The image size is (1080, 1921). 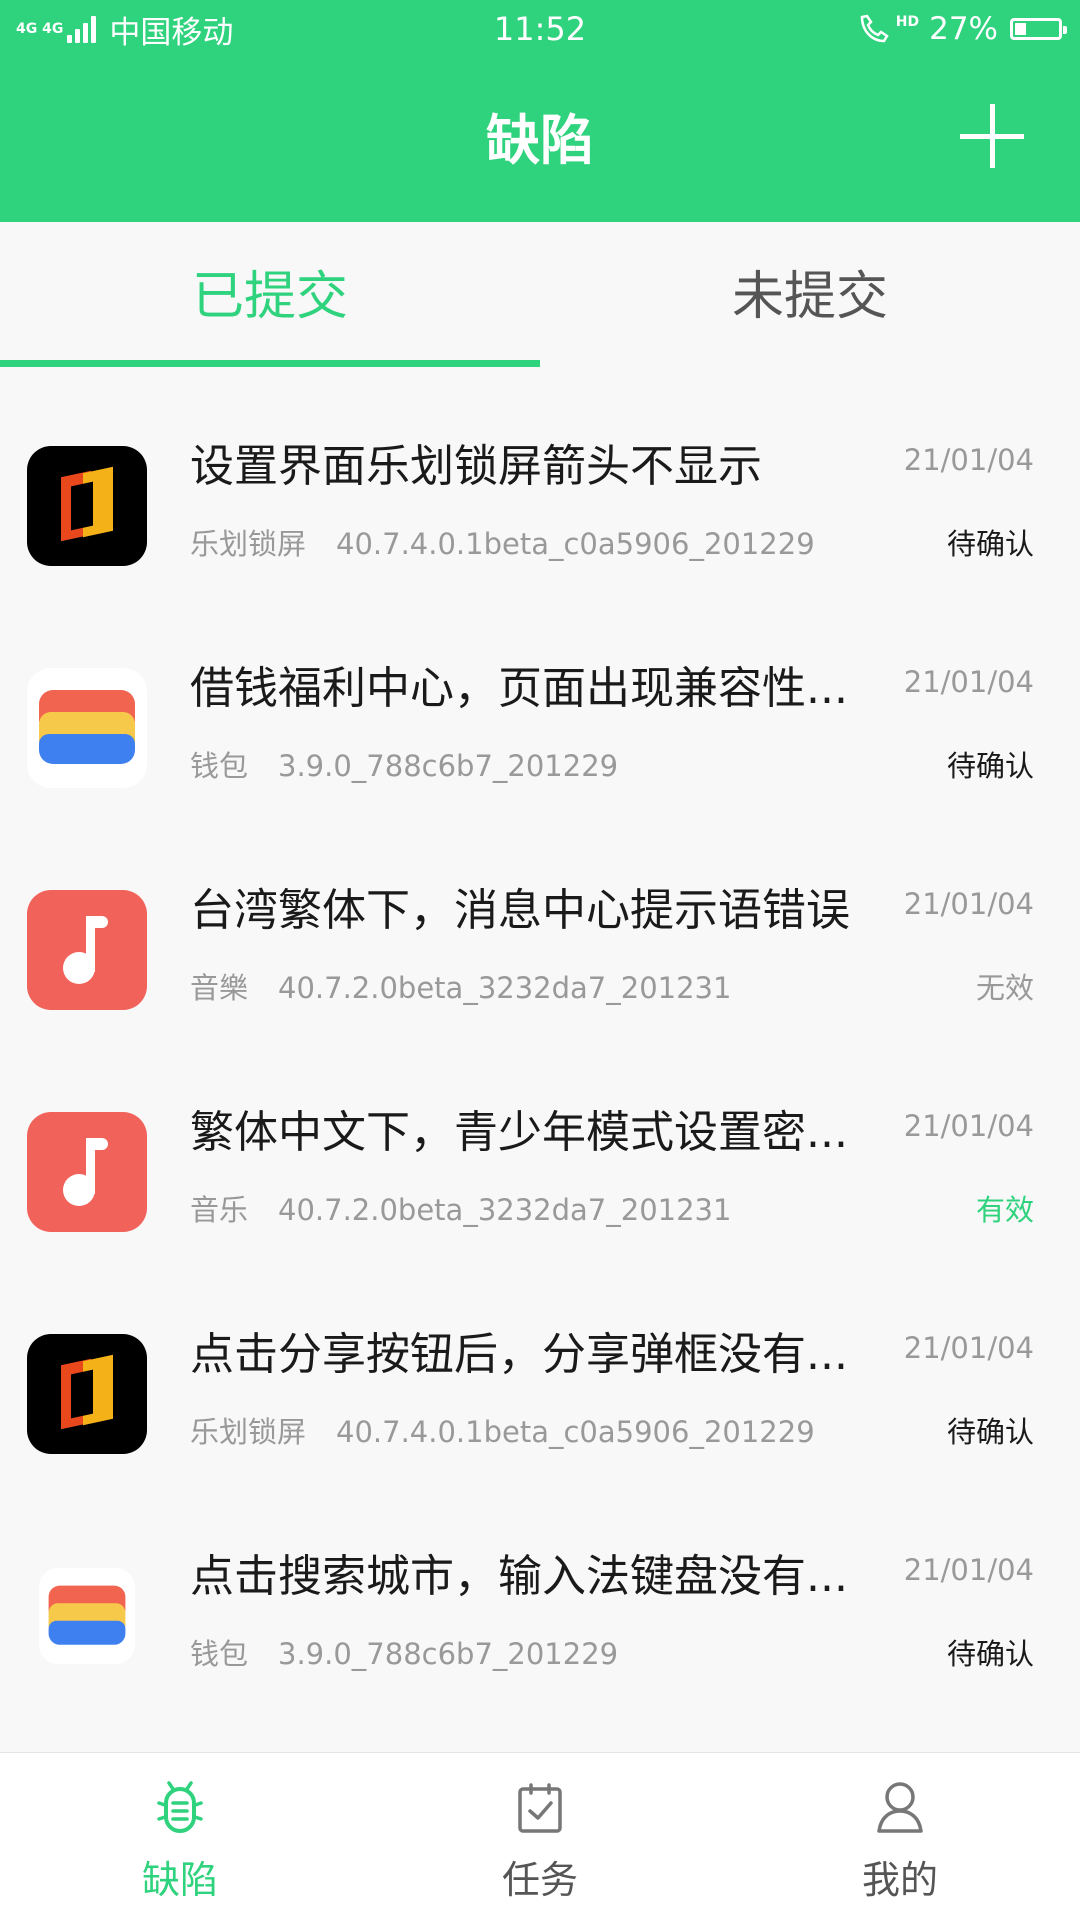 I want to click on nav-label: 我的, so click(x=899, y=1880).